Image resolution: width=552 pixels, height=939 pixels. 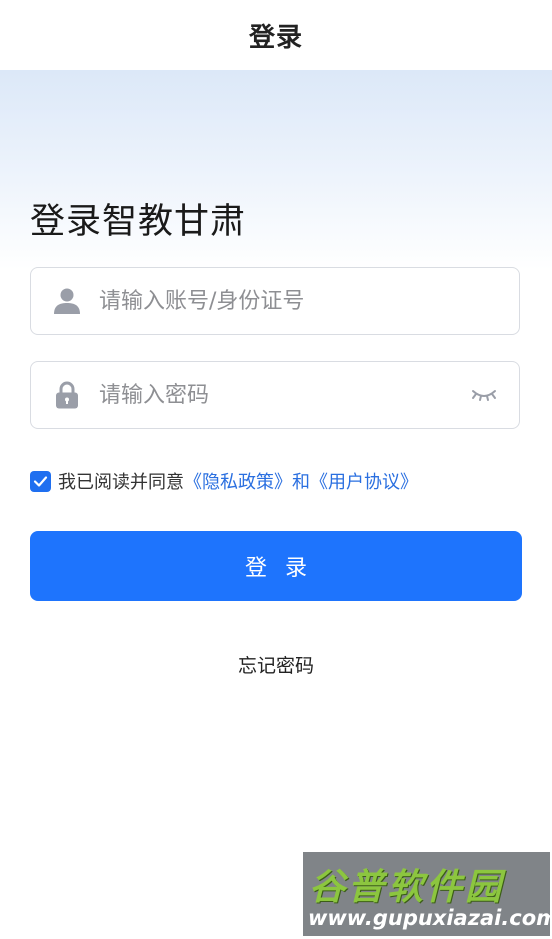 I want to click on account-field, so click(x=275, y=301).